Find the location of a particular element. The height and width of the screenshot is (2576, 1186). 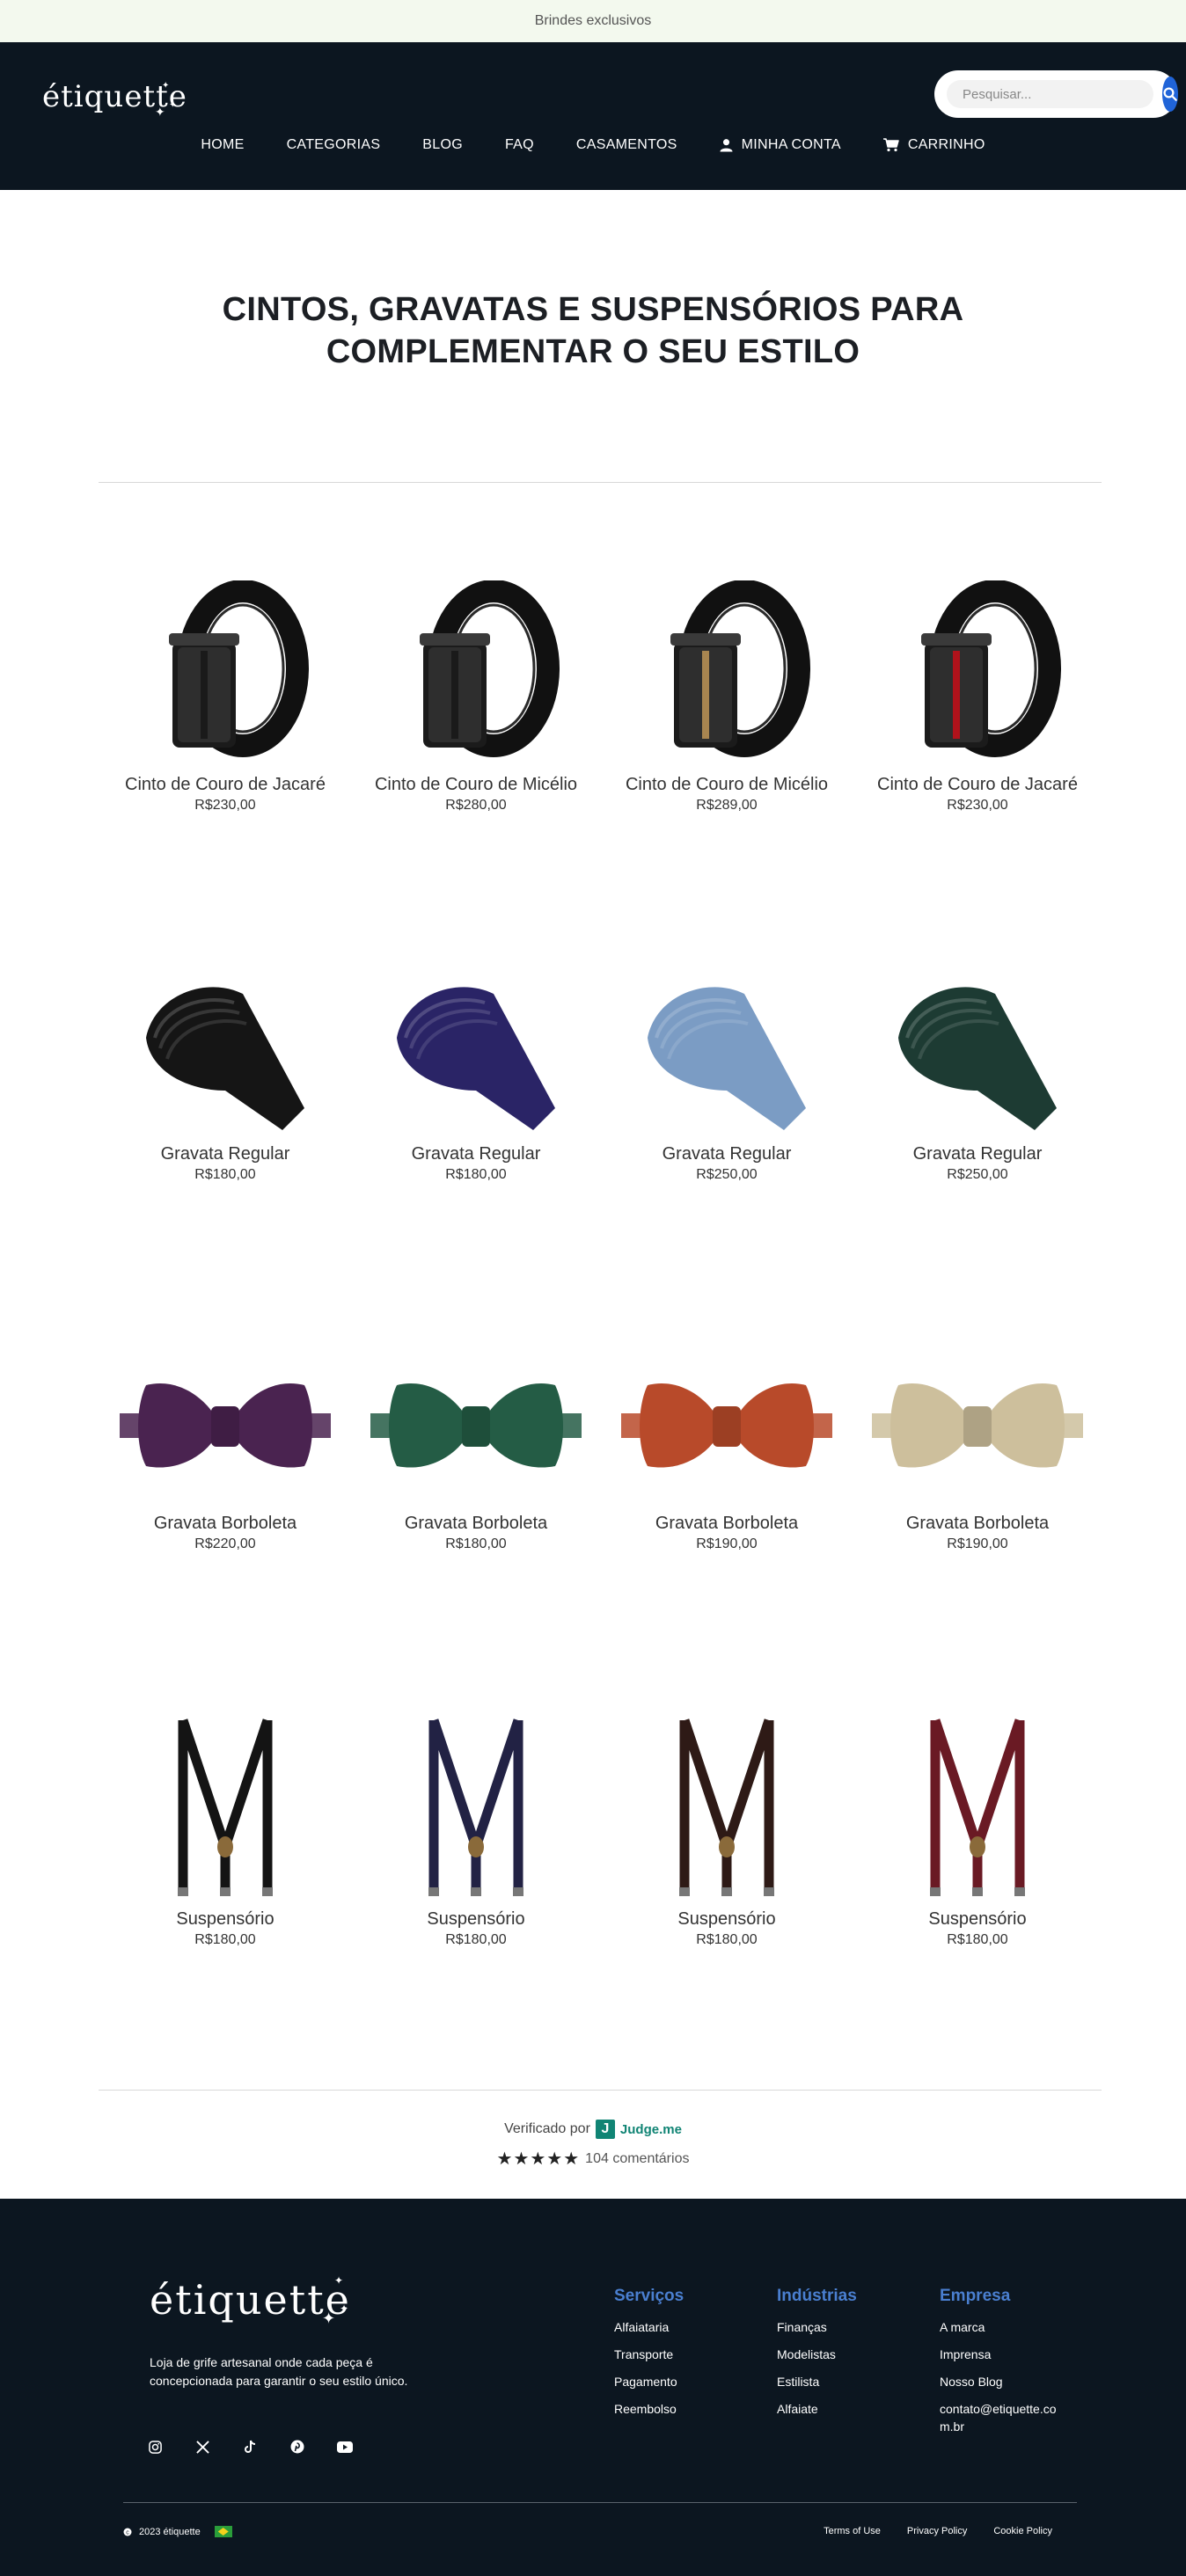

footer-link: Modelistas is located at coordinates (817, 2354).